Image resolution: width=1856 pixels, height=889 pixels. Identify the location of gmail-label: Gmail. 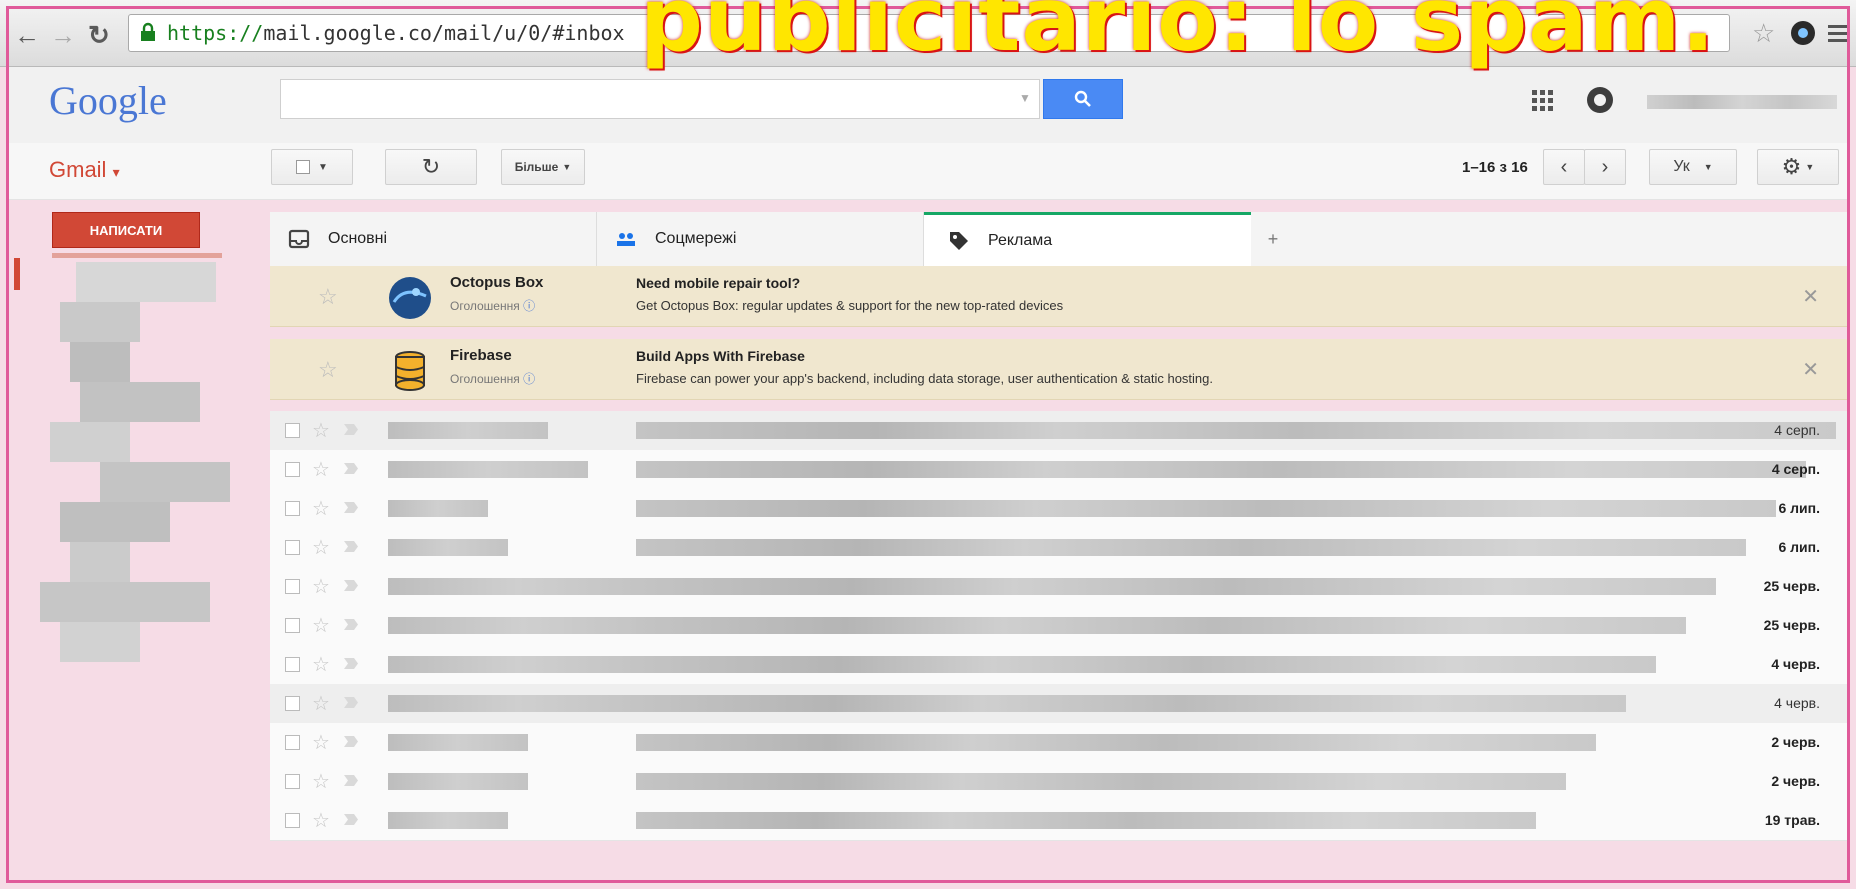
(78, 169).